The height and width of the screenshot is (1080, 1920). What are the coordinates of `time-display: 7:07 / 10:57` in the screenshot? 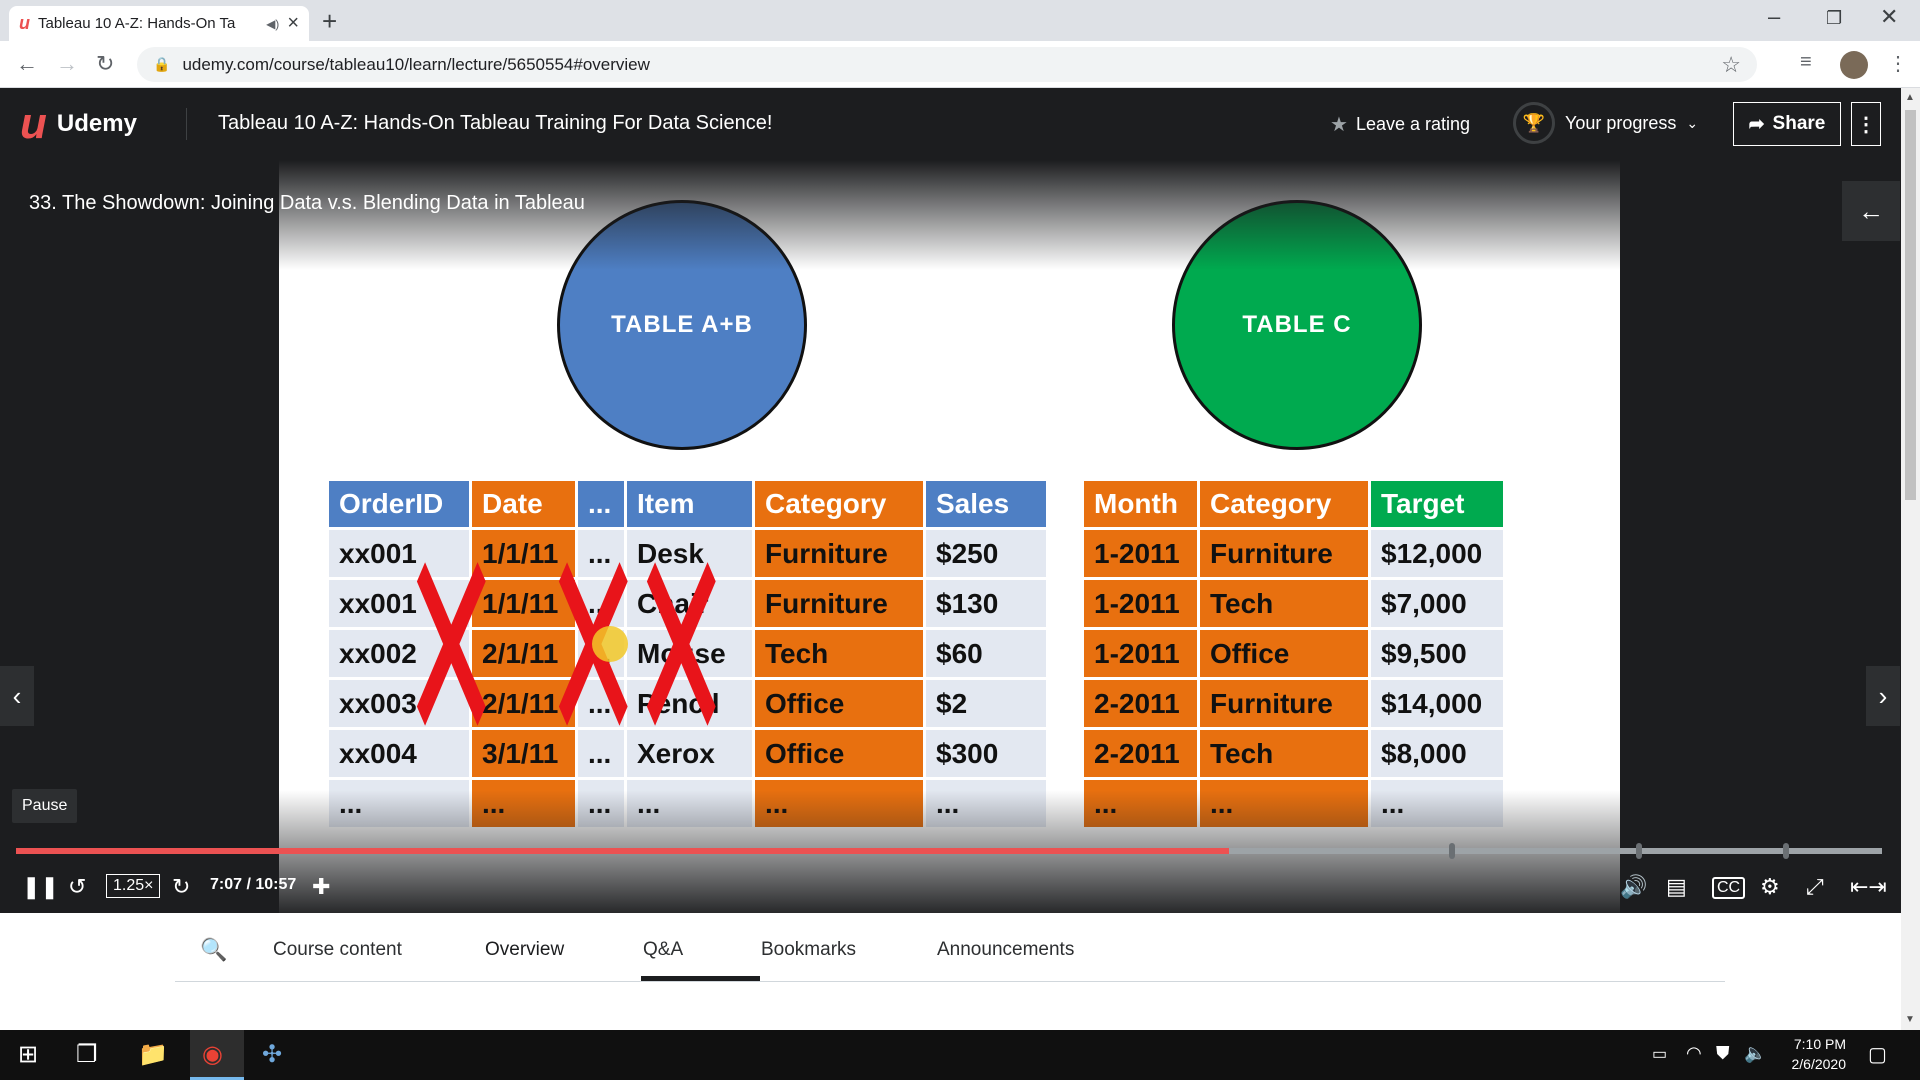 It's located at (253, 884).